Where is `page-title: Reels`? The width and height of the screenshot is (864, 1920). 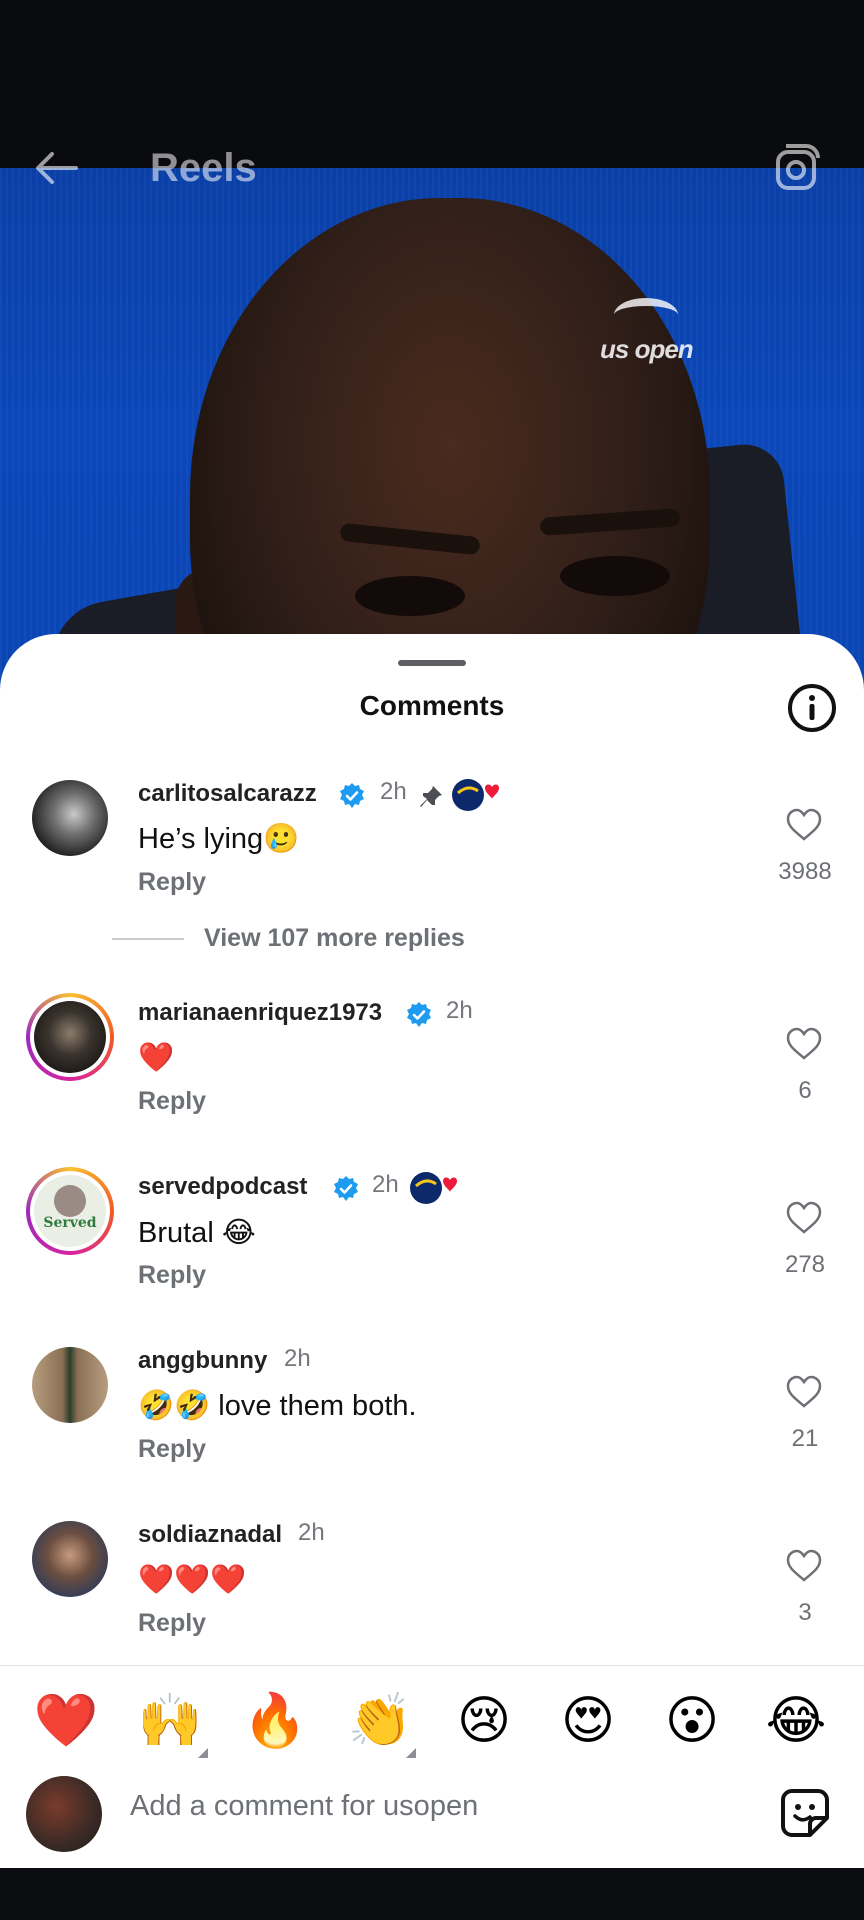
page-title: Reels is located at coordinates (203, 168).